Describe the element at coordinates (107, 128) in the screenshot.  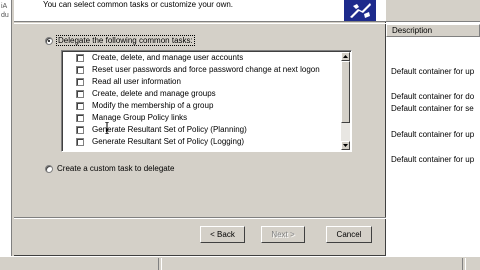
I see `text-cursor-icon` at that location.